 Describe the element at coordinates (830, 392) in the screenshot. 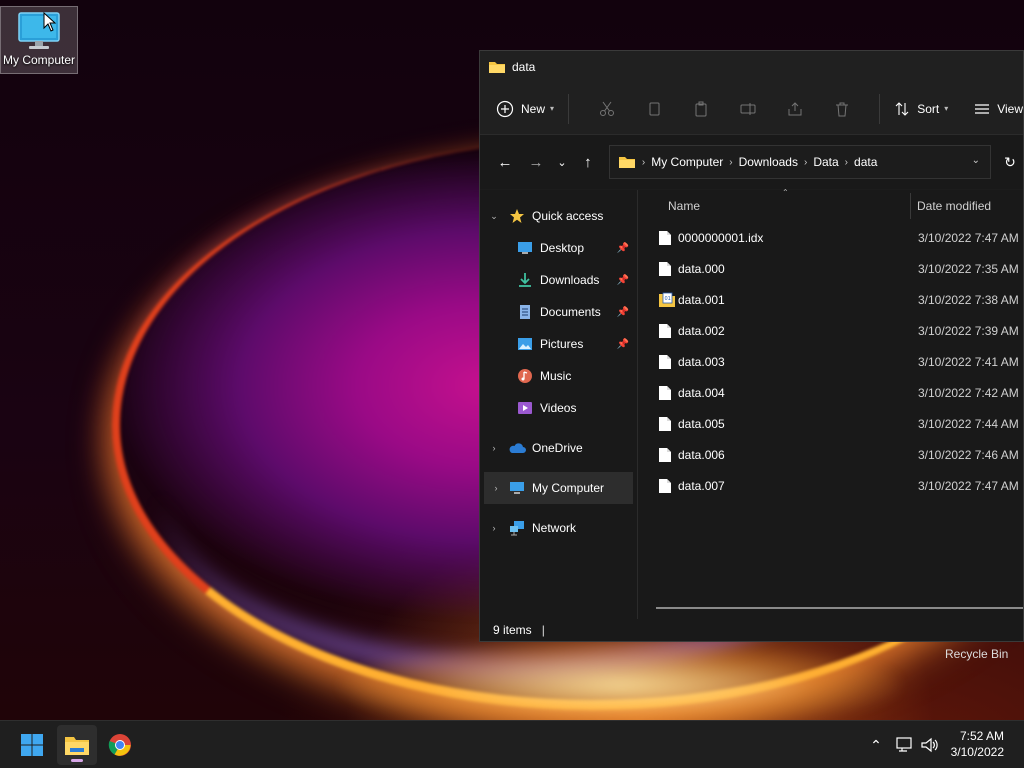

I see `file-row: data.004 3/10/2022 7:42 AM` at that location.